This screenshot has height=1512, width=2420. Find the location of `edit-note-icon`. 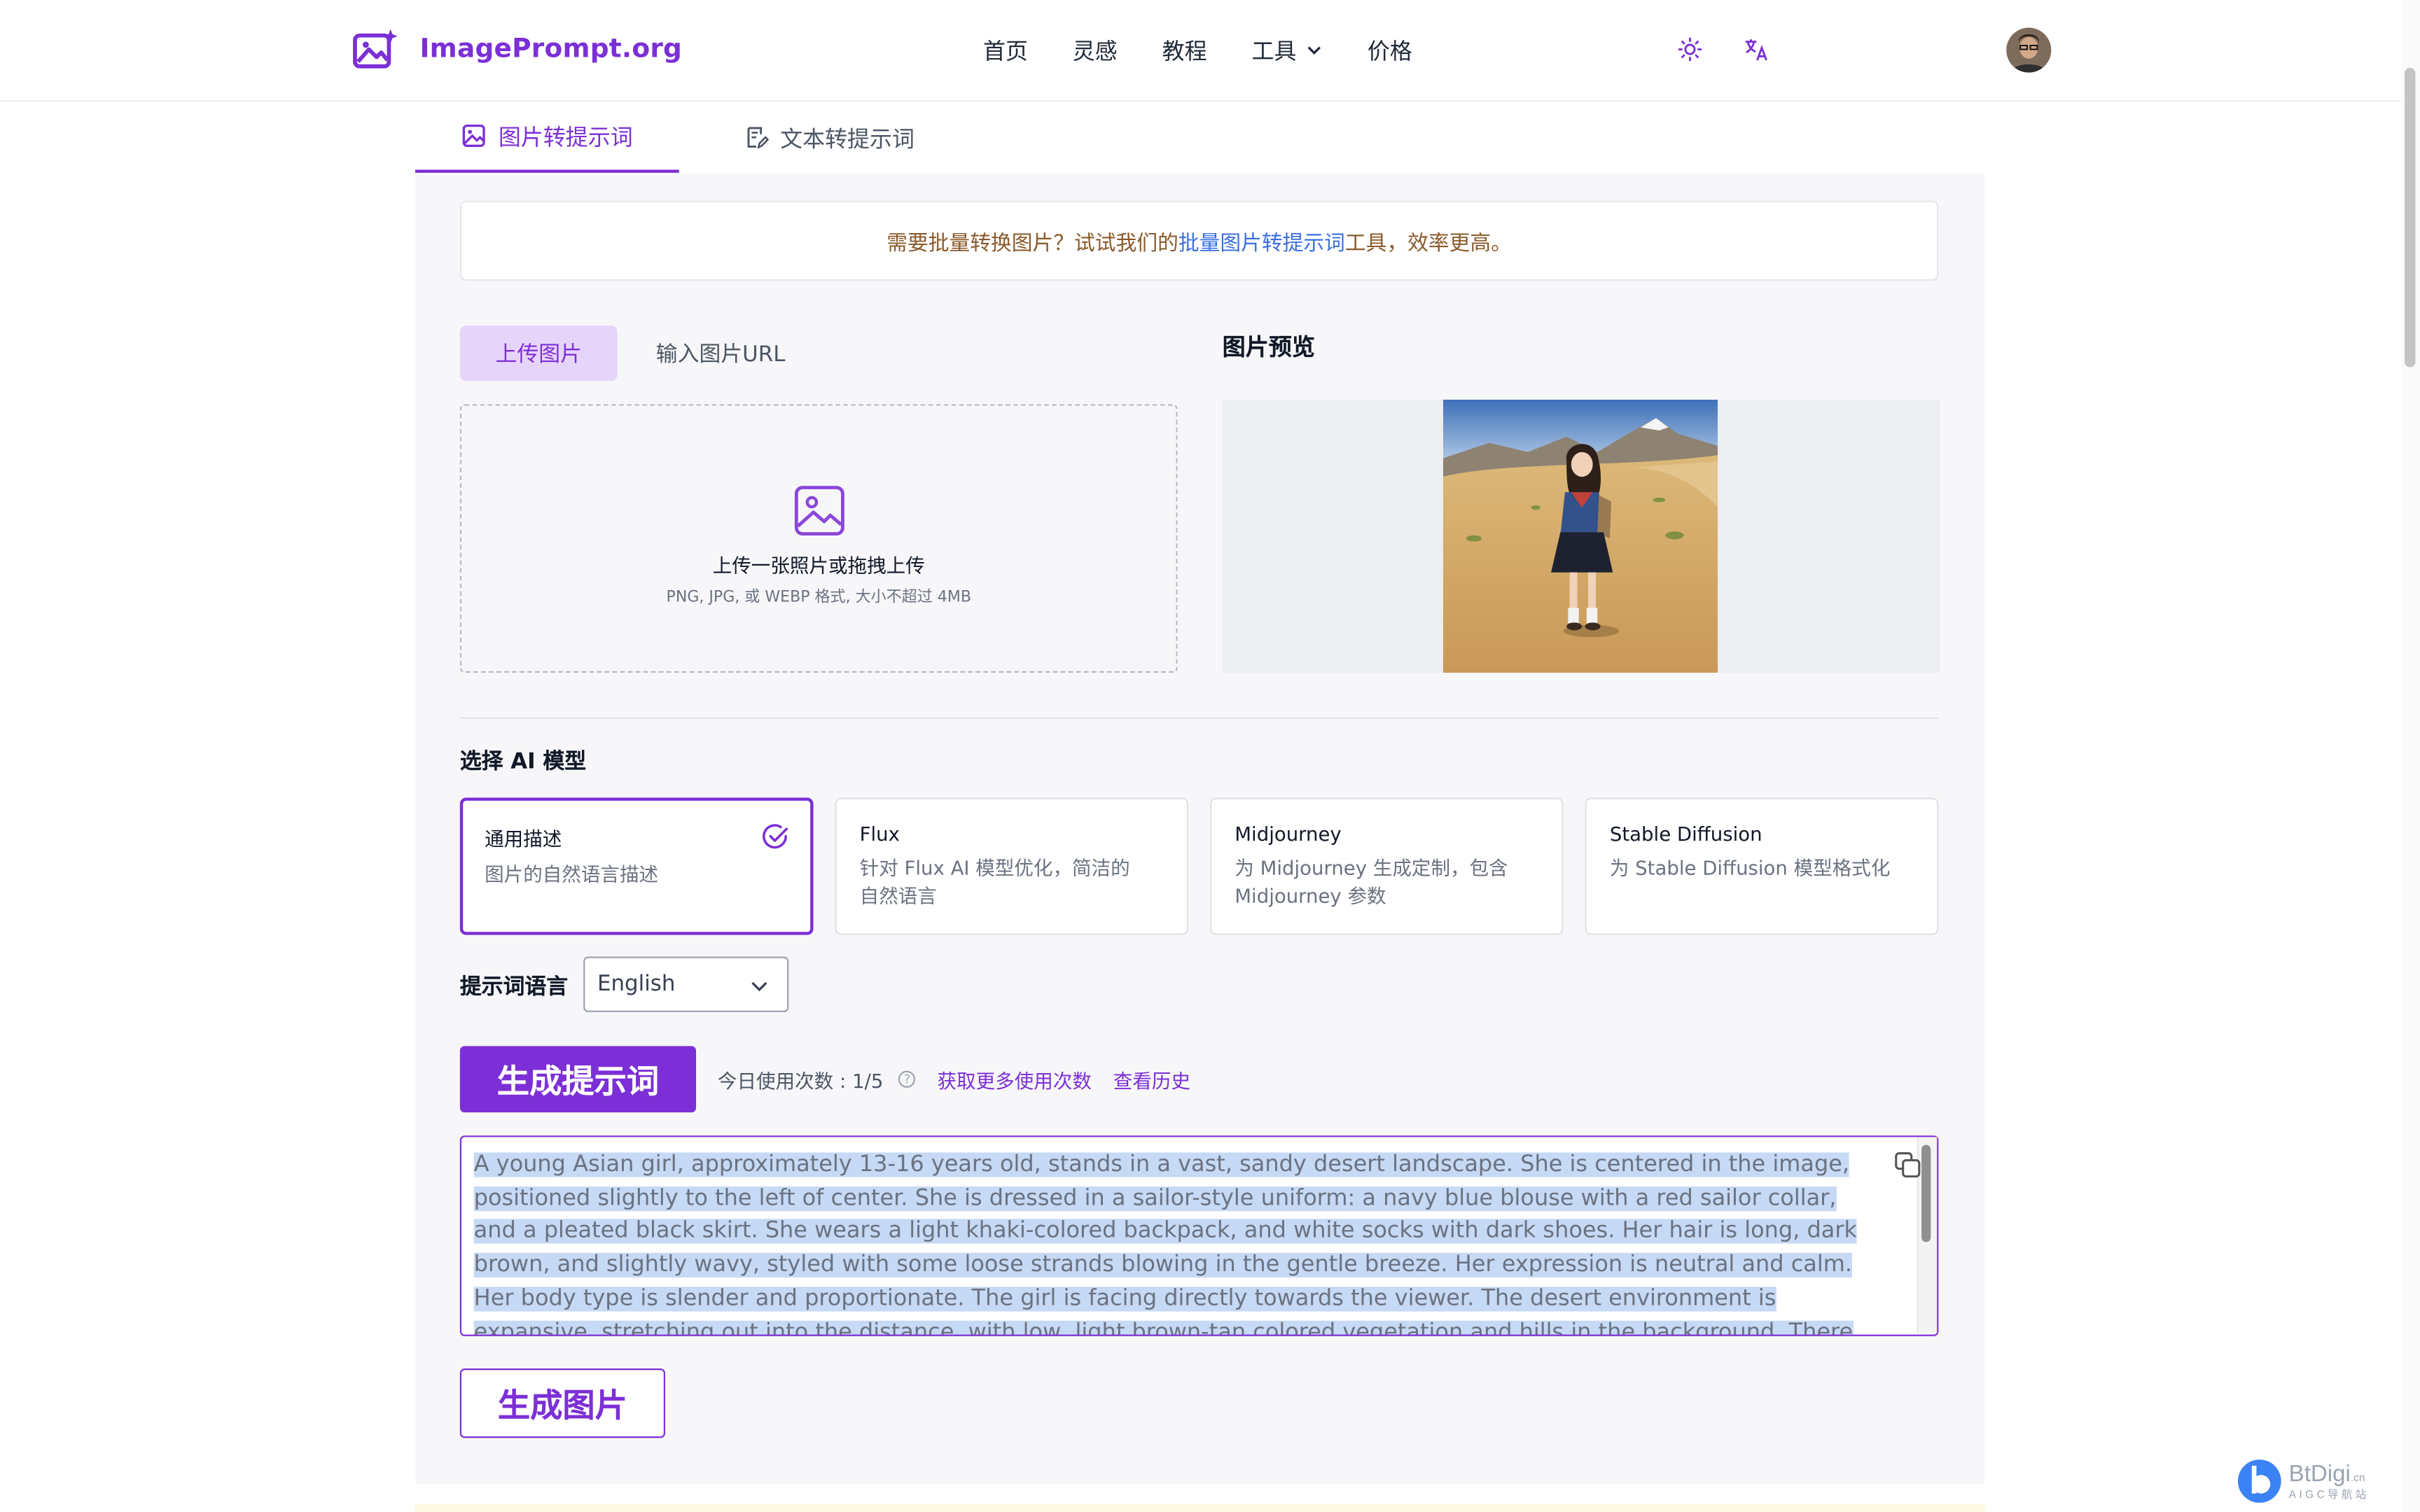

edit-note-icon is located at coordinates (757, 138).